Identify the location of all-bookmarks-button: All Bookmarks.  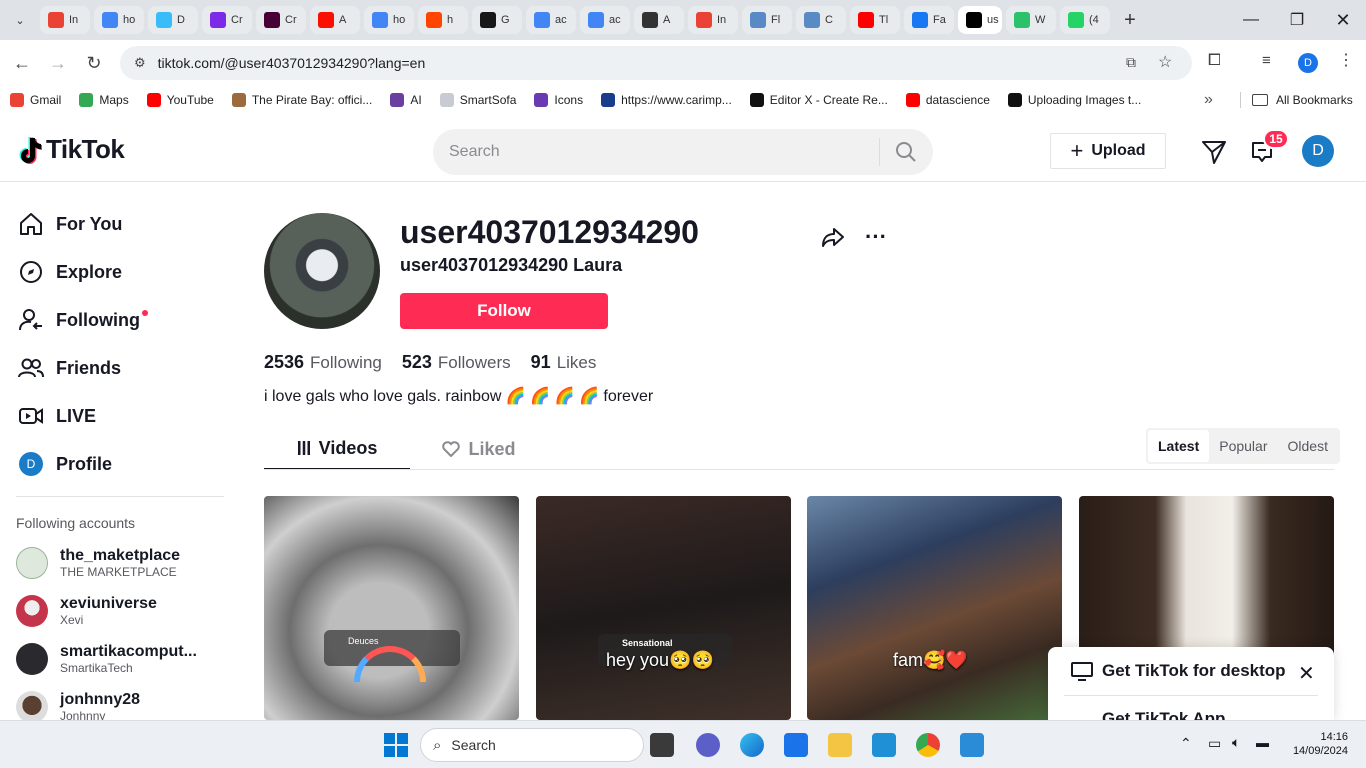
(1302, 100).